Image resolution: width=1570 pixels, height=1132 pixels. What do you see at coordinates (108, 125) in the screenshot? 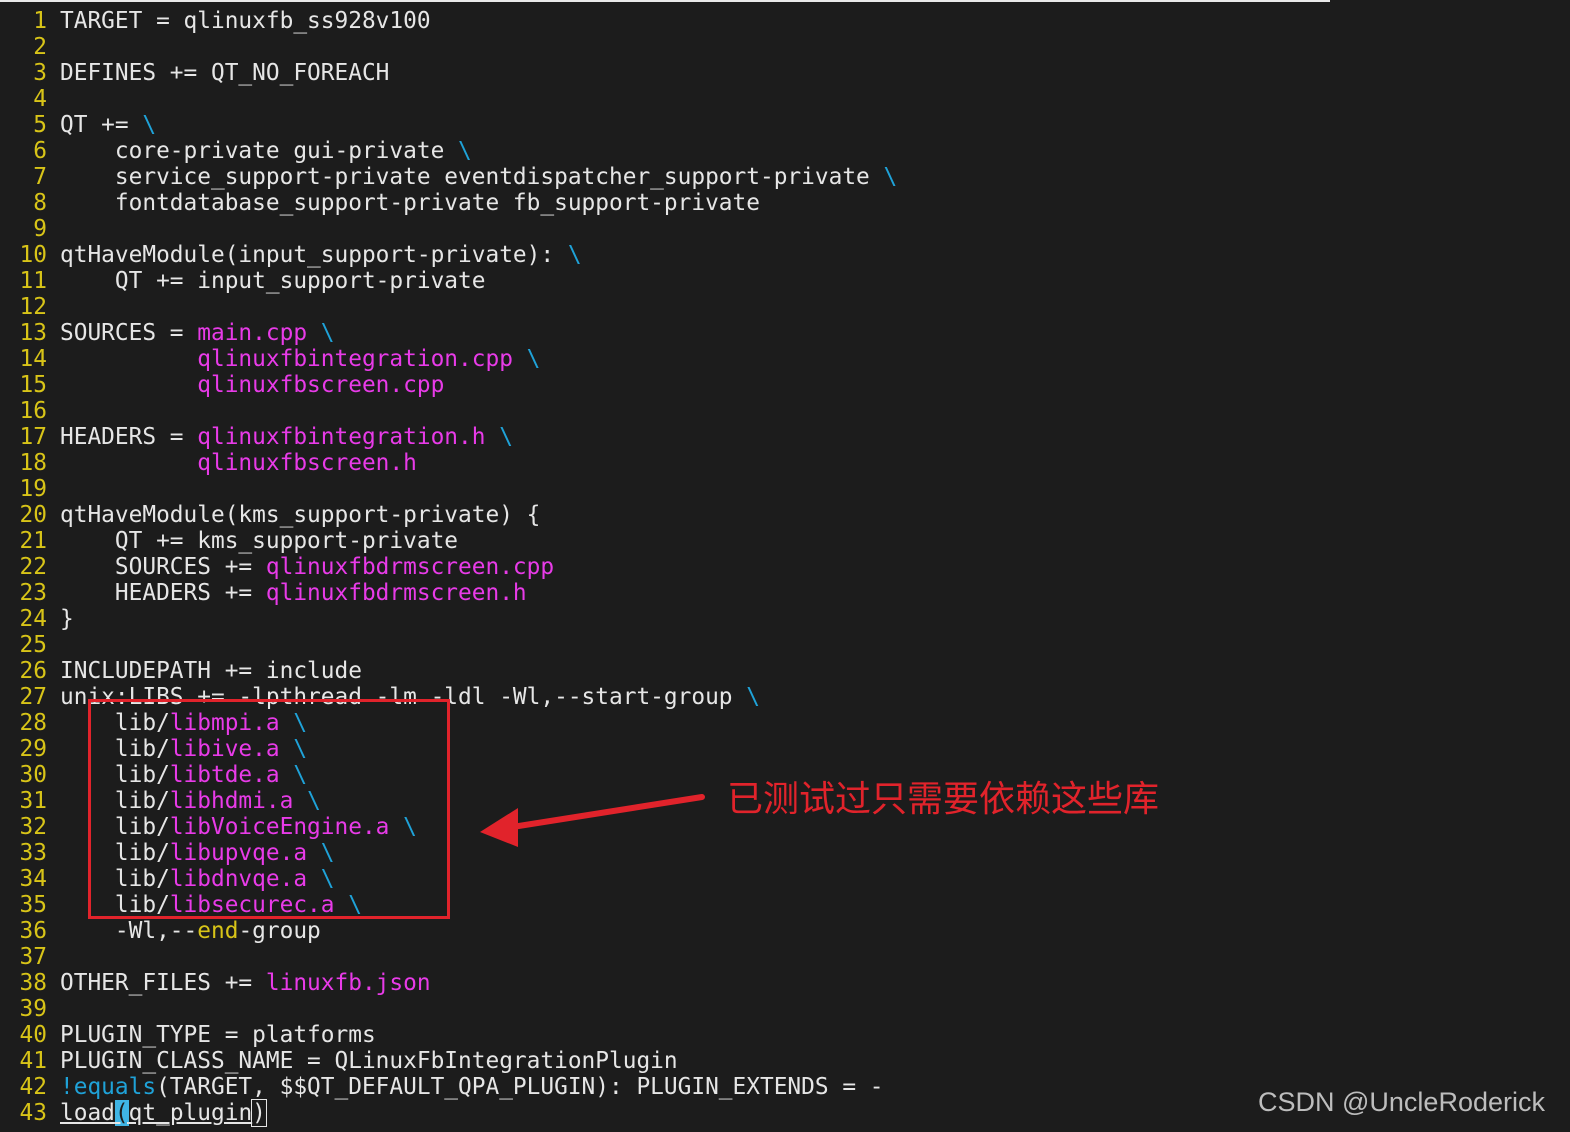
I see `line-content: QT += \` at bounding box center [108, 125].